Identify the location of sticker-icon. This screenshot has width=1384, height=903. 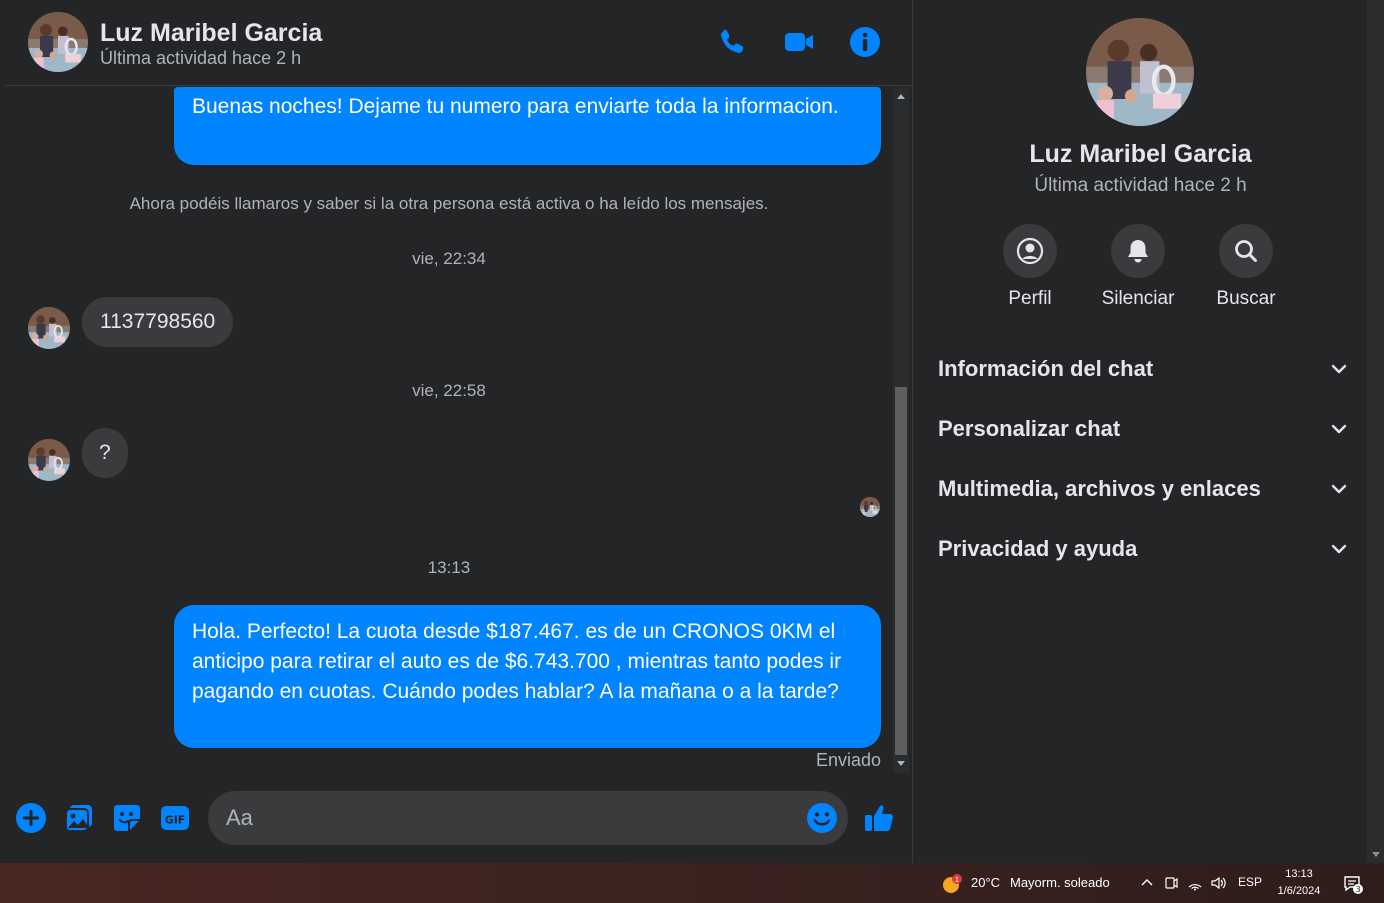
(127, 818).